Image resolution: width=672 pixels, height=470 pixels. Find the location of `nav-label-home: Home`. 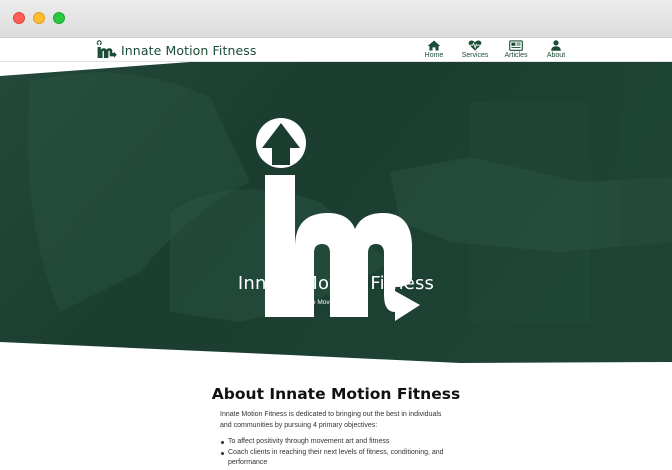

nav-label-home: Home is located at coordinates (434, 55).